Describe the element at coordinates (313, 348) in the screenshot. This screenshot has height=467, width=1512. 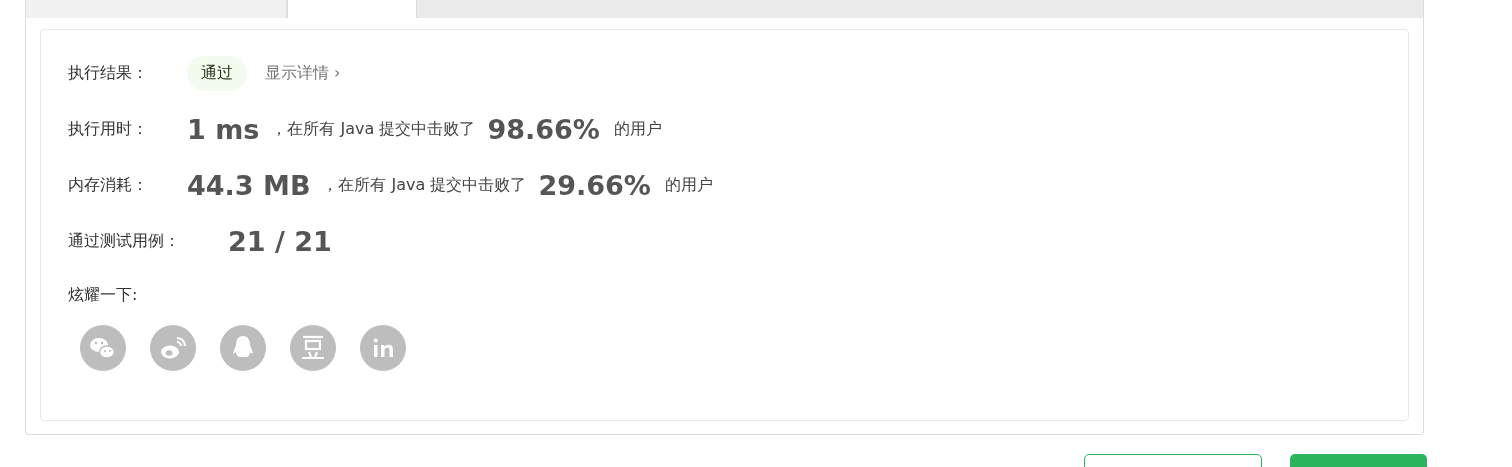
I see `douban-icon` at that location.